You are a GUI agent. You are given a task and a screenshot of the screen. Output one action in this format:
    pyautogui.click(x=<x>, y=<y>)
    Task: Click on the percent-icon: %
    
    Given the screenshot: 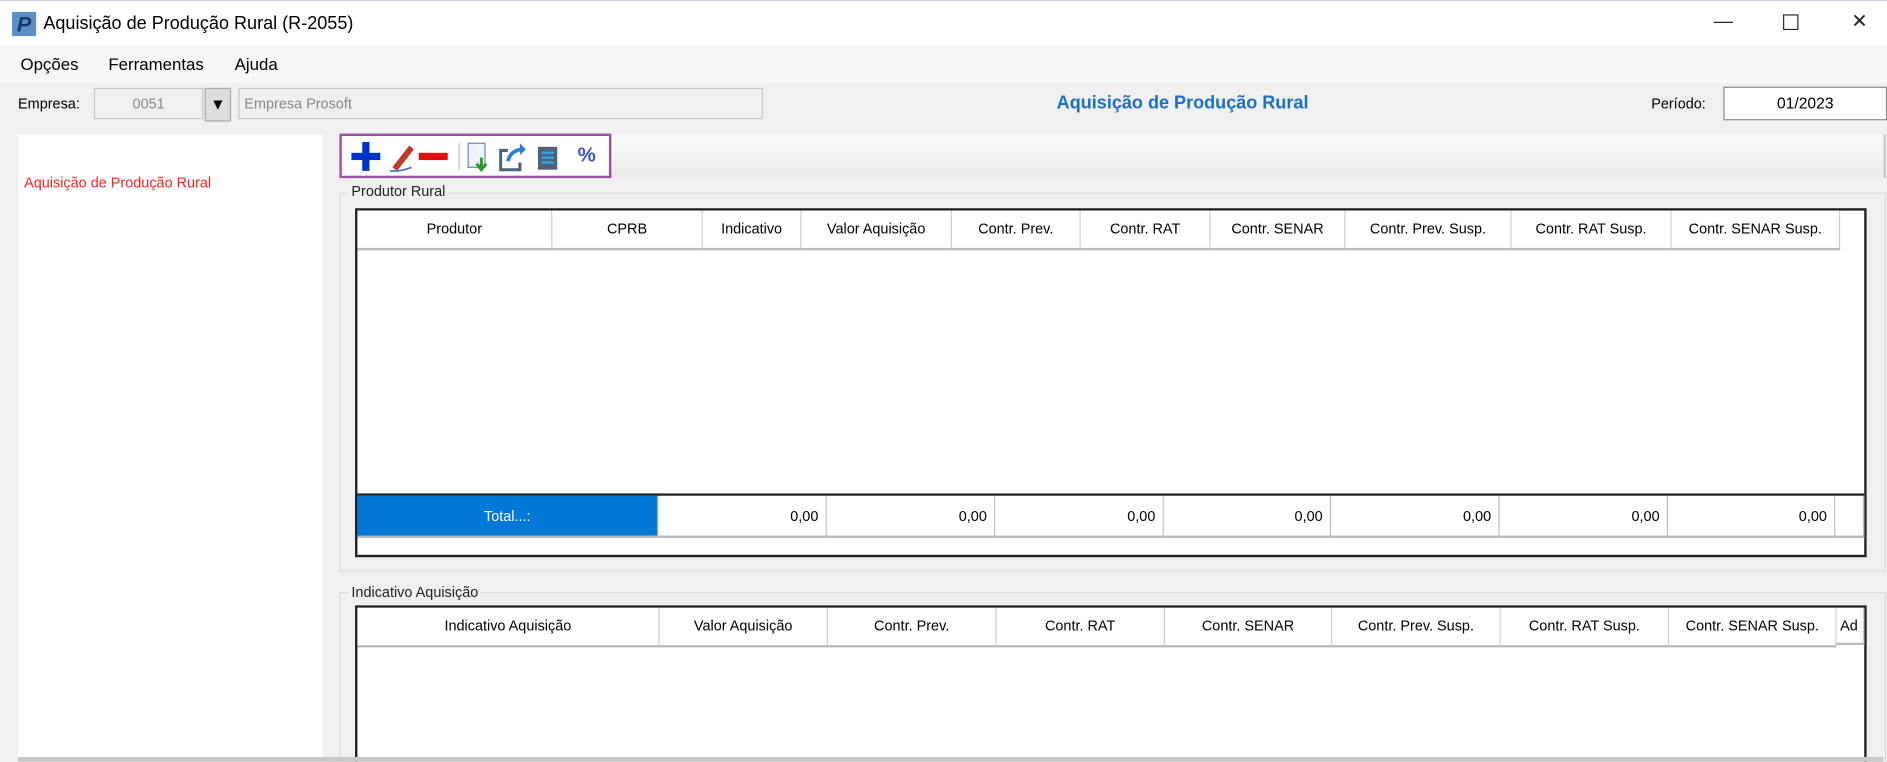 What is the action you would take?
    pyautogui.click(x=587, y=155)
    